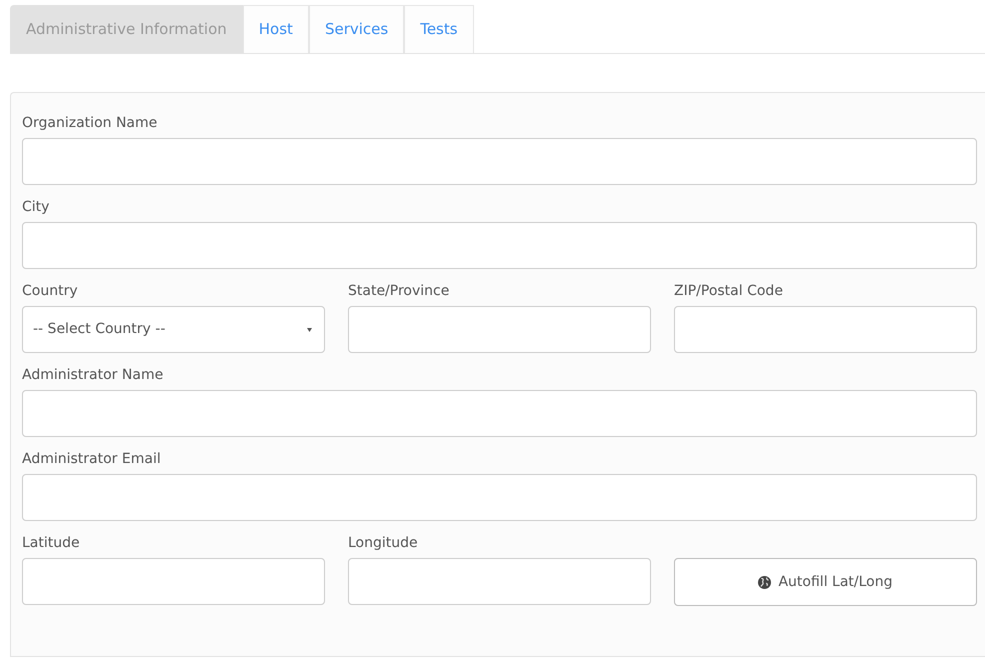  Describe the element at coordinates (173, 329) in the screenshot. I see `country-dropdown: -- Select Country --` at that location.